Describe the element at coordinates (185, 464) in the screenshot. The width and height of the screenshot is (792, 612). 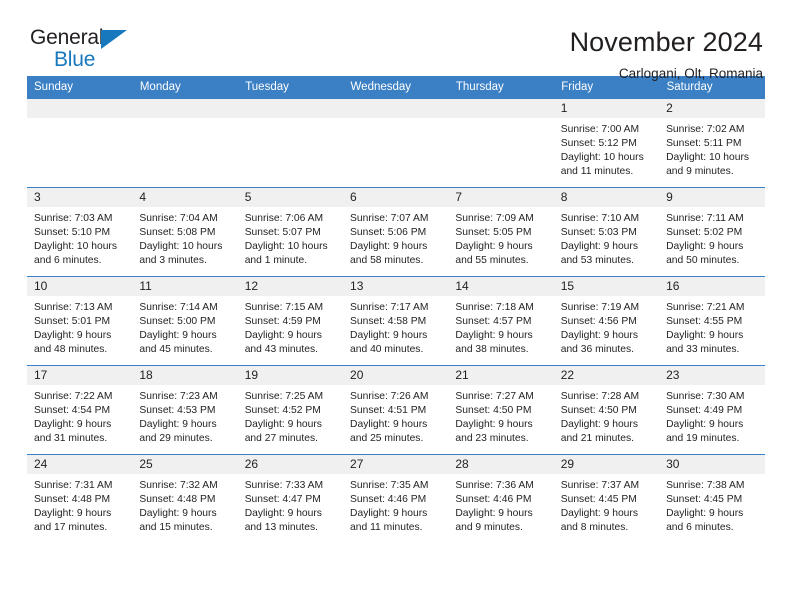
I see `day-number: 25` at that location.